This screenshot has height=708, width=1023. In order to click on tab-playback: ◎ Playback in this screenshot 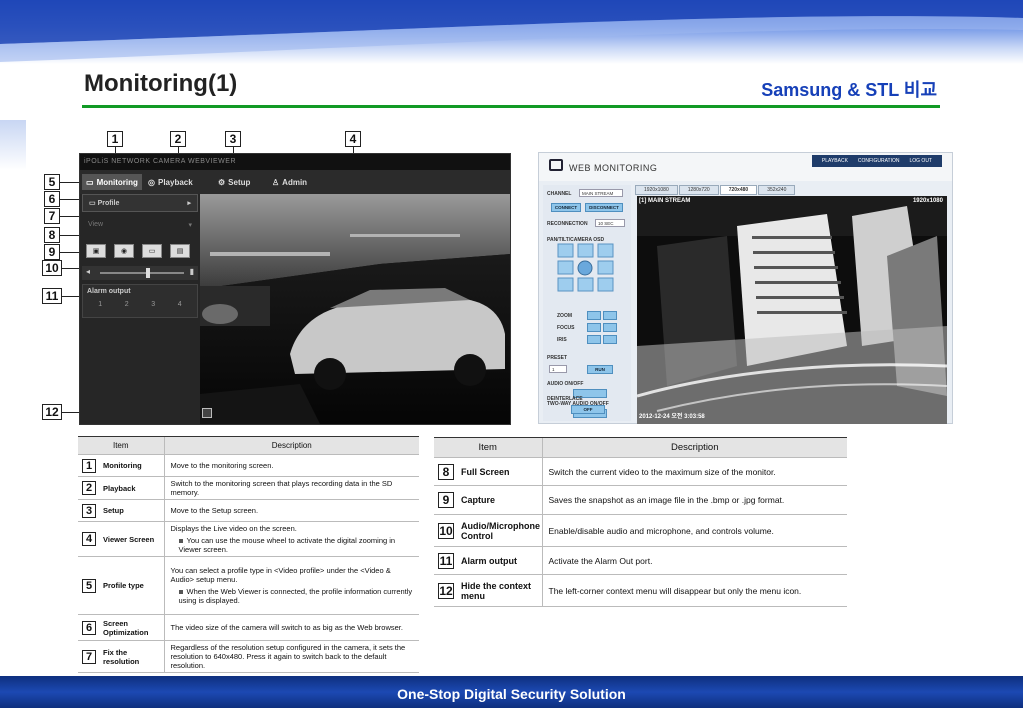, I will do `click(170, 182)`.